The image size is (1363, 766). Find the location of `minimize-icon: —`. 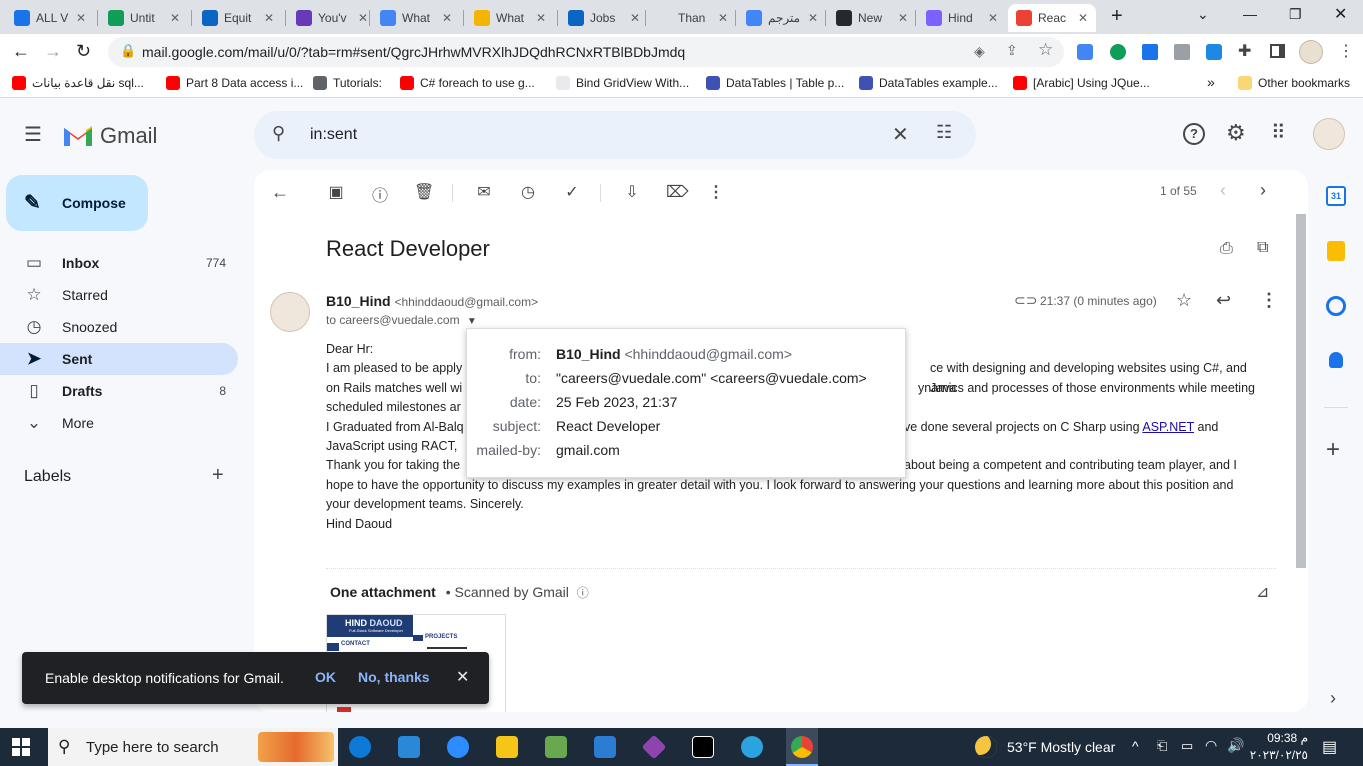

minimize-icon: — is located at coordinates (1250, 14).